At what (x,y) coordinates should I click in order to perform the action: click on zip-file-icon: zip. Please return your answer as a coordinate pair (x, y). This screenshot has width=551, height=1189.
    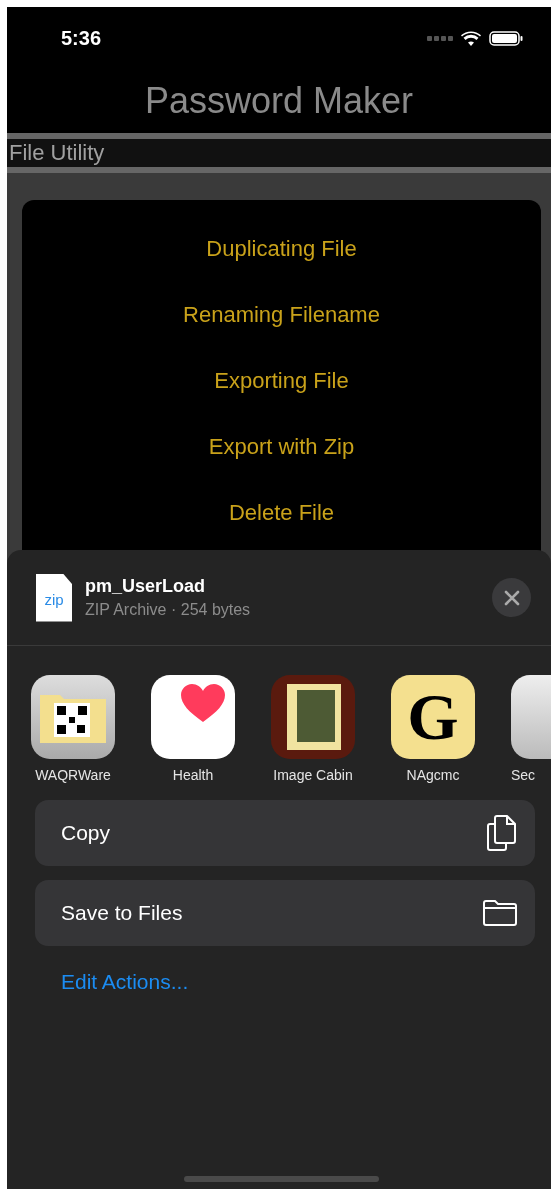
    Looking at the image, I should click on (54, 597).